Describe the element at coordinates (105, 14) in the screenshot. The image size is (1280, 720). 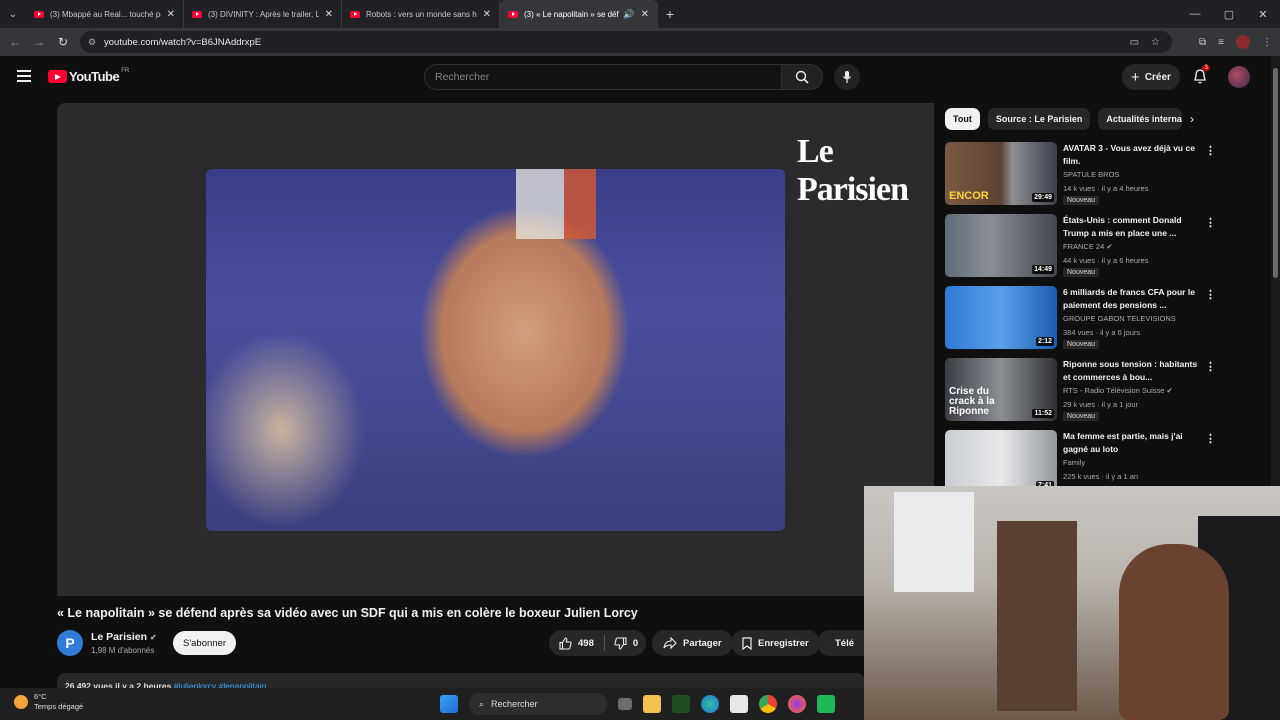
I see `browser-tab: (3) Mbappé au Real... touché pa ✕` at that location.